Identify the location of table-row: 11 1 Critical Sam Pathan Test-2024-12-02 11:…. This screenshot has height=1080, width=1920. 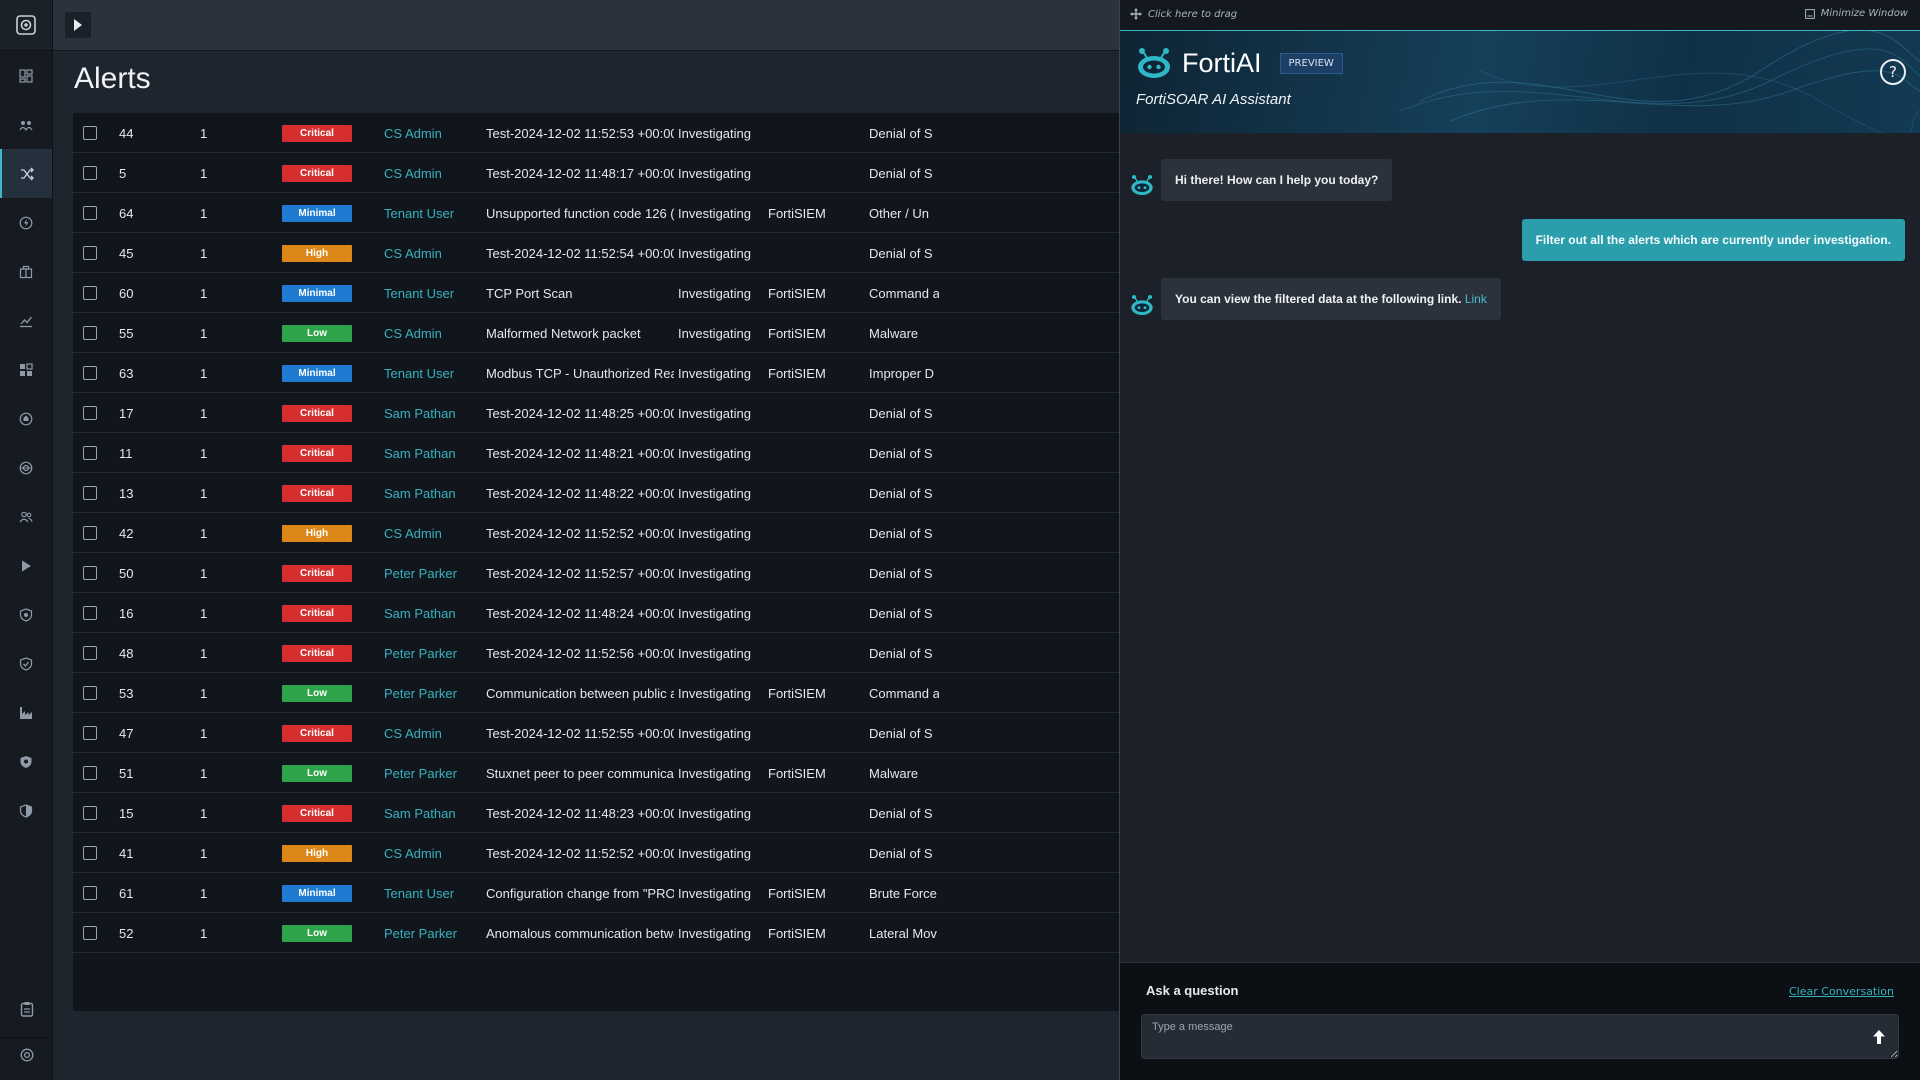
(596, 453).